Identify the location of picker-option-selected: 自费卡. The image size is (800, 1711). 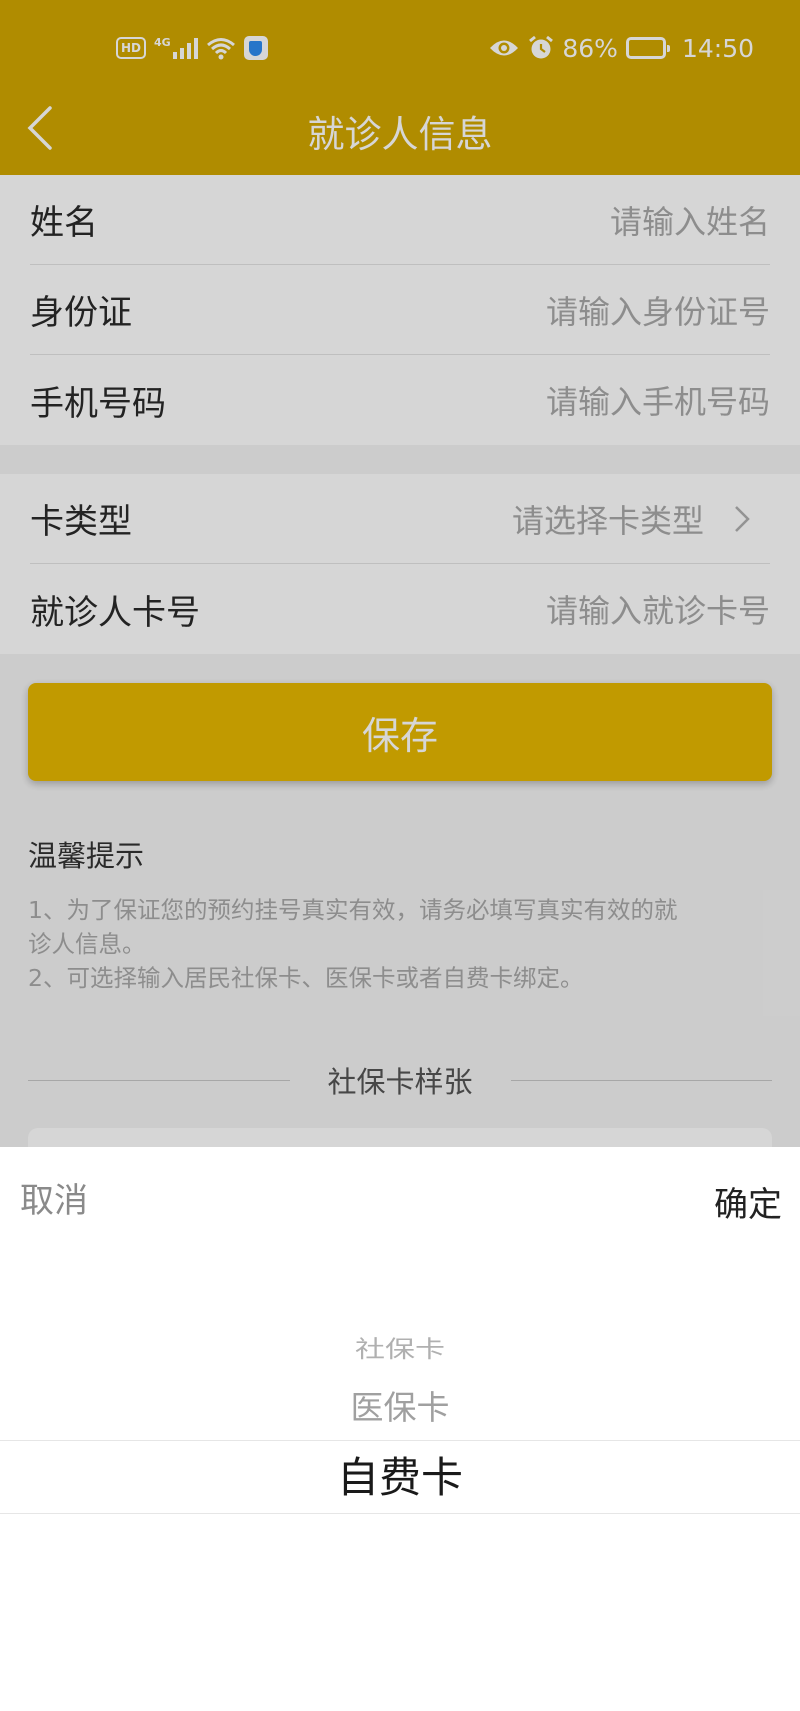
(400, 1477).